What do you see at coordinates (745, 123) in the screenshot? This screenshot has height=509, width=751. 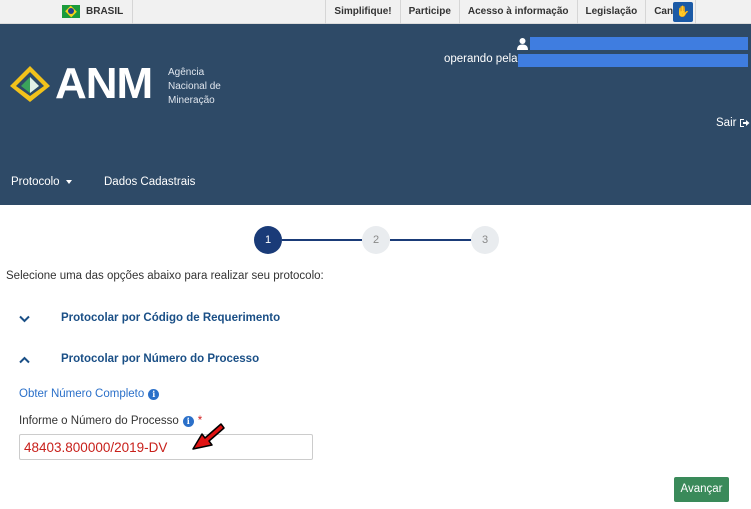 I see `sign-out-icon` at bounding box center [745, 123].